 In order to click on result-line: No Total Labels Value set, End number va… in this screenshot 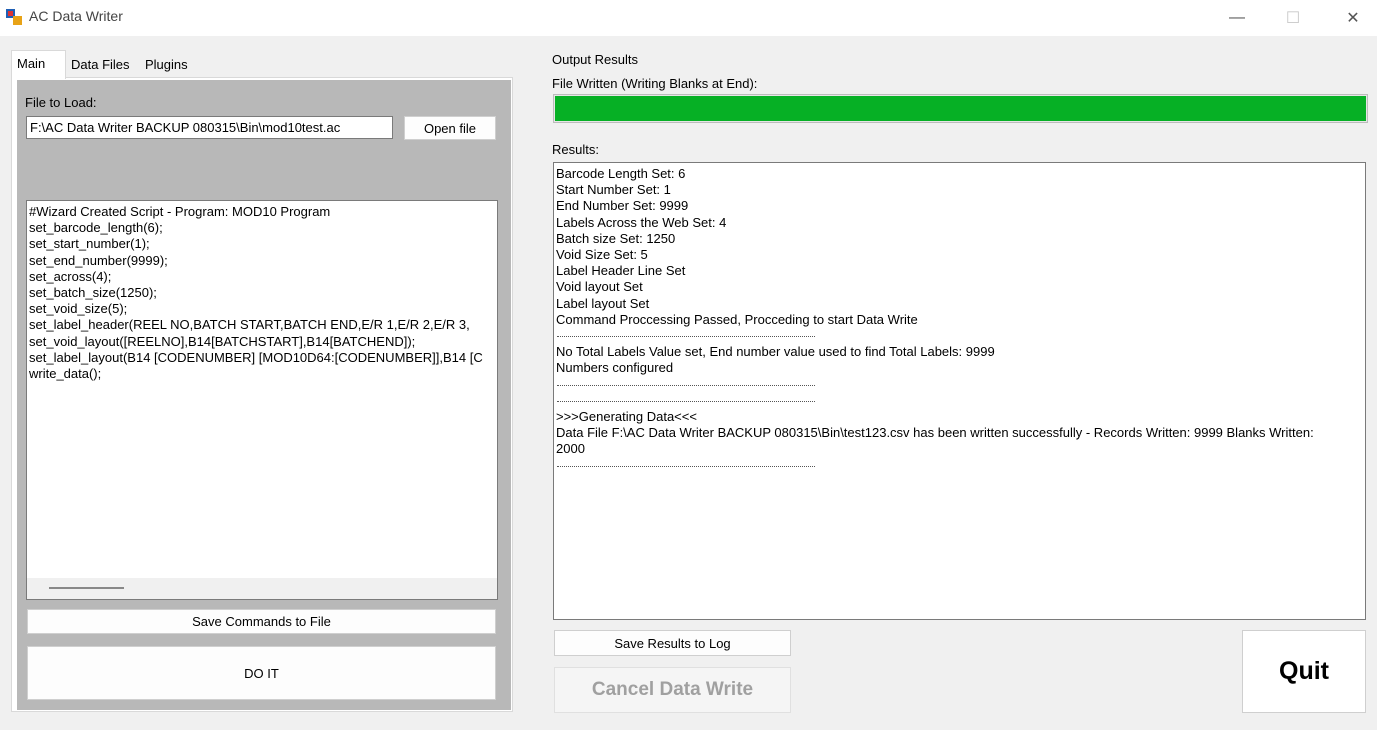, I will do `click(775, 352)`.